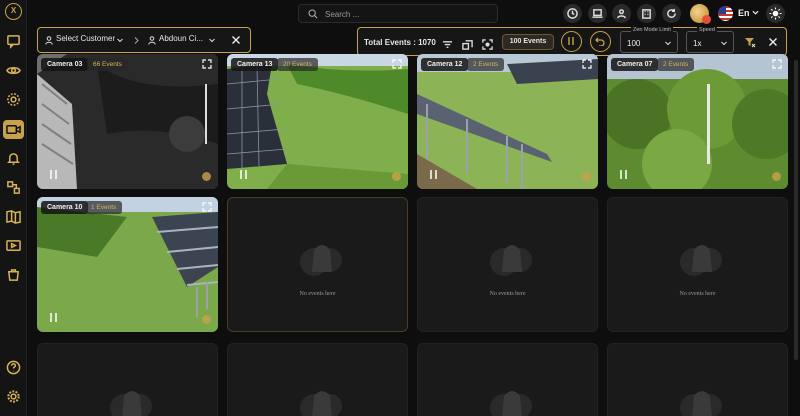 This screenshot has height=416, width=800. What do you see at coordinates (13, 216) in the screenshot?
I see `map-icon` at bounding box center [13, 216].